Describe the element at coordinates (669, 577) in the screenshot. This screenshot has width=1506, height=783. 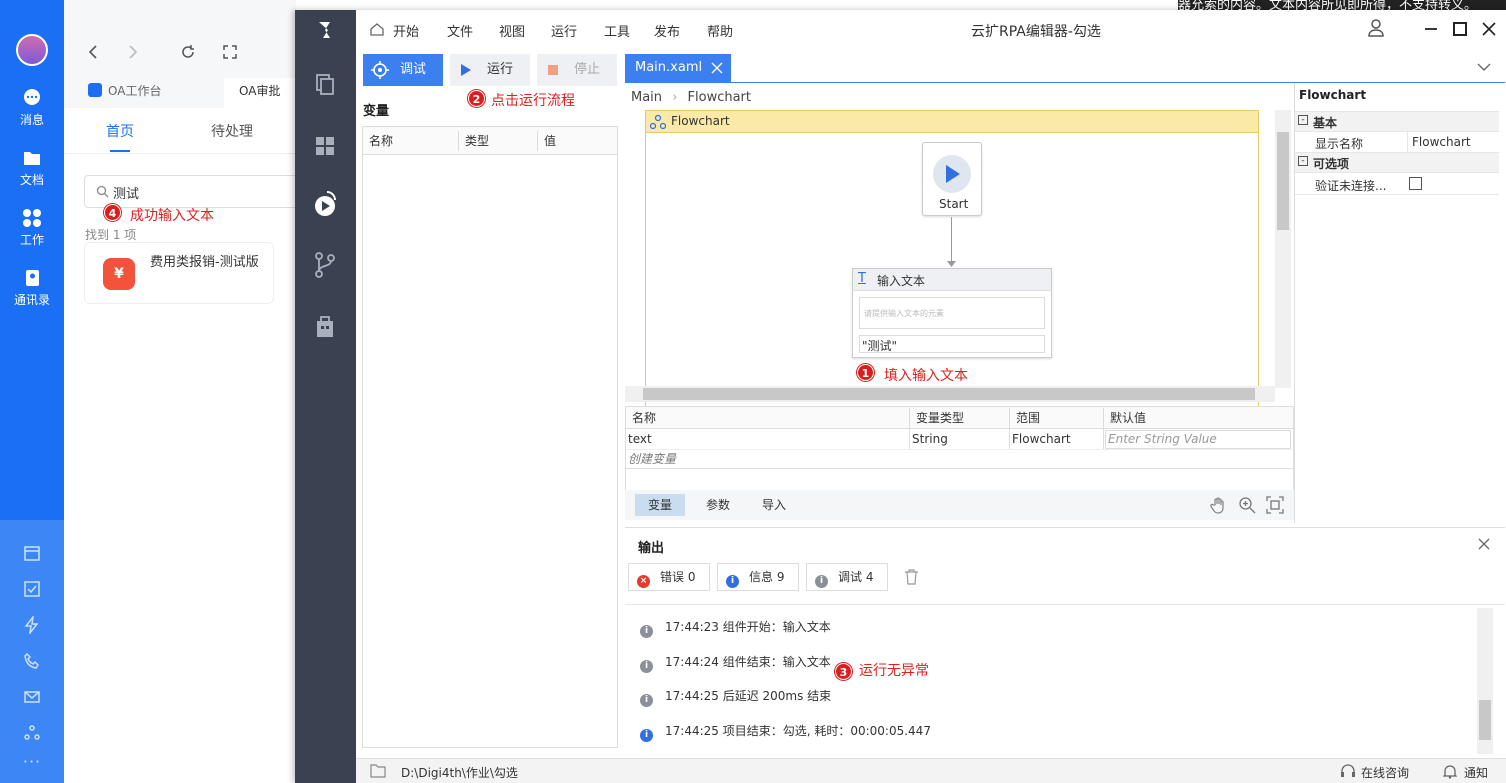
I see `filter-errors-button: × 错误 0` at that location.